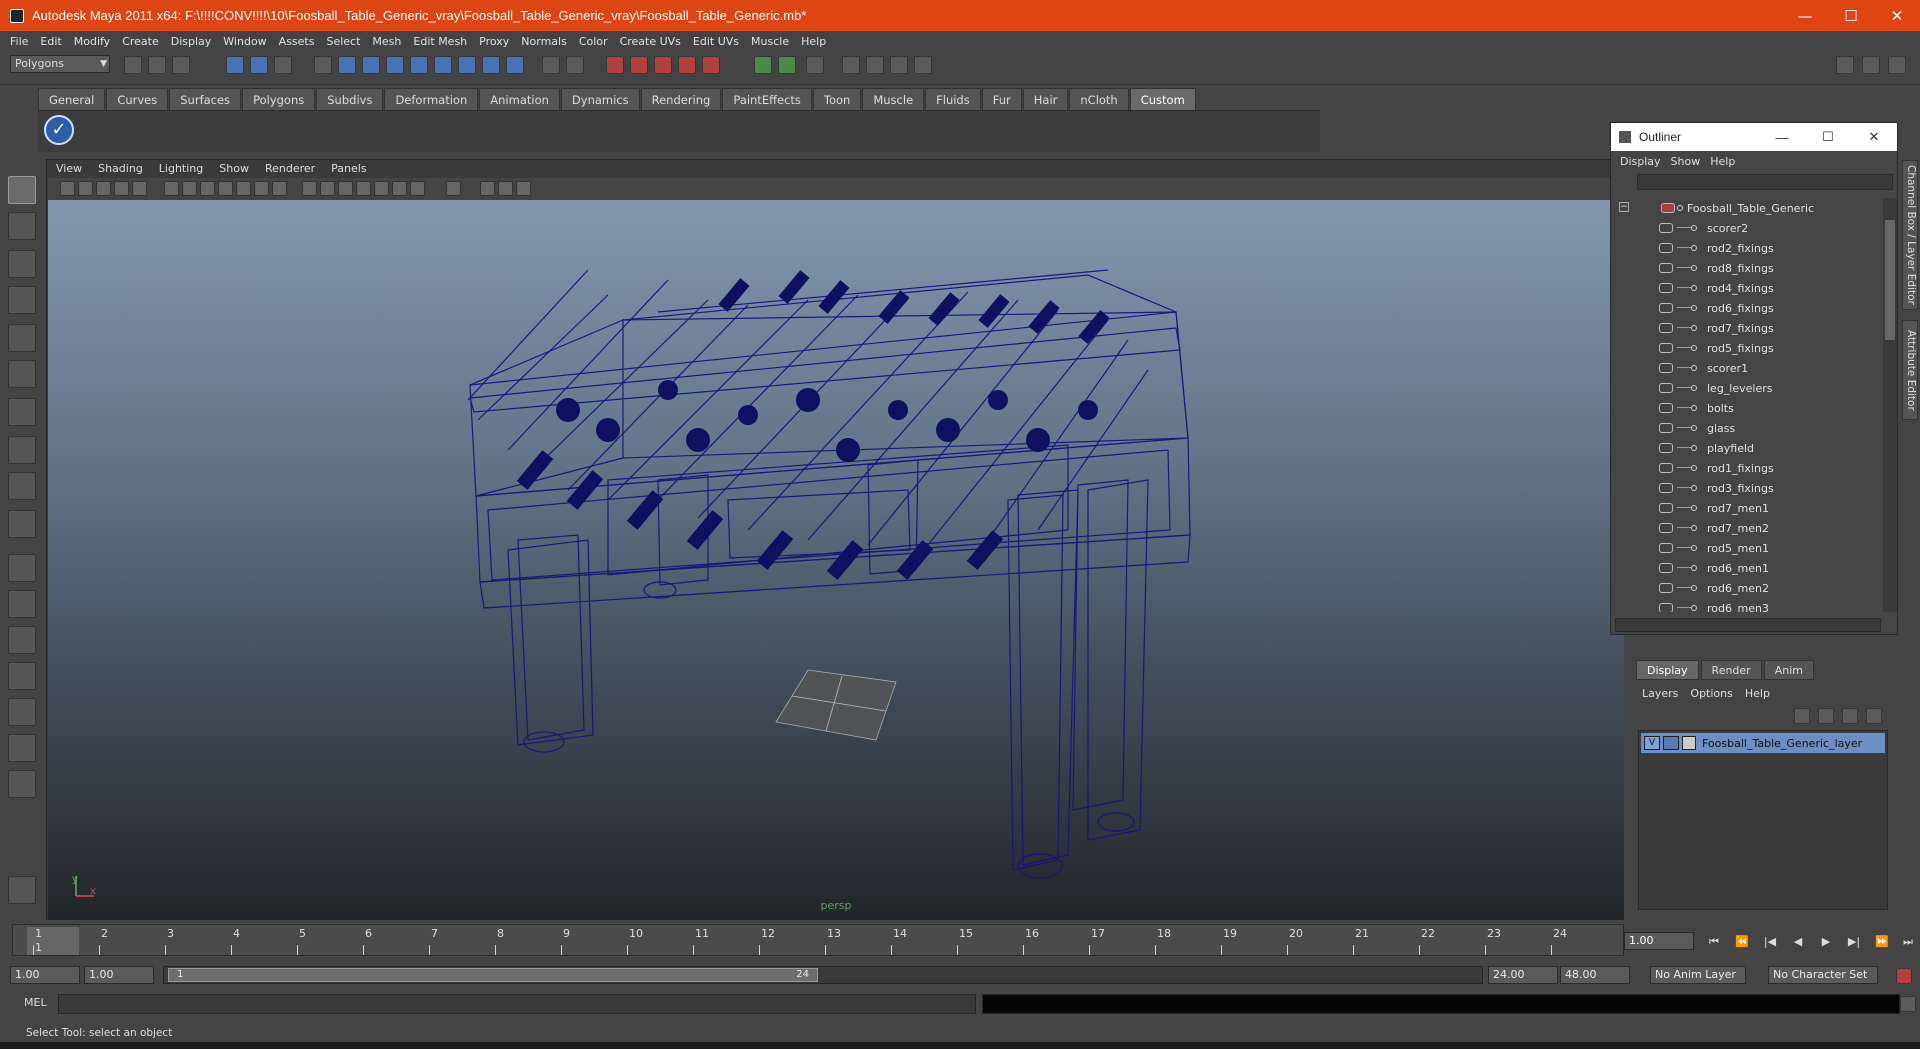 The width and height of the screenshot is (1920, 1049). What do you see at coordinates (770, 41) in the screenshot?
I see `menu-muscle: Muscle` at bounding box center [770, 41].